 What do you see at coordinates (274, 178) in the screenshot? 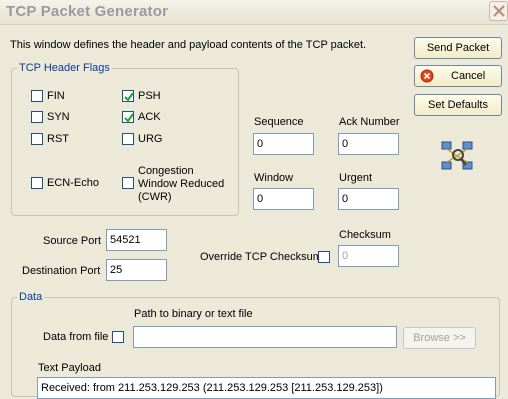
I see `window-label: Window` at bounding box center [274, 178].